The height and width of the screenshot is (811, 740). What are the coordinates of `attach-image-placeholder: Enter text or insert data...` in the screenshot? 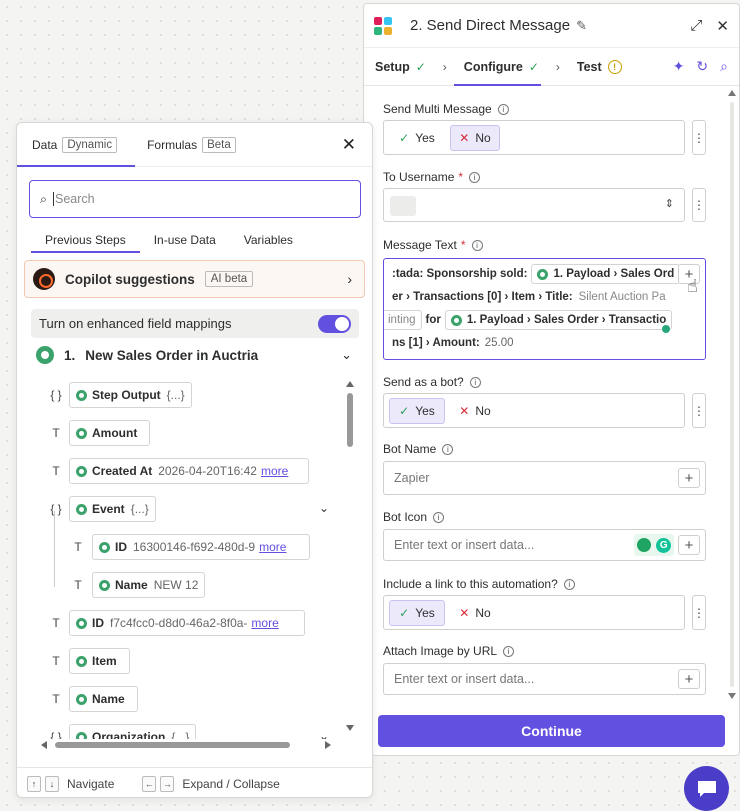 It's located at (464, 679).